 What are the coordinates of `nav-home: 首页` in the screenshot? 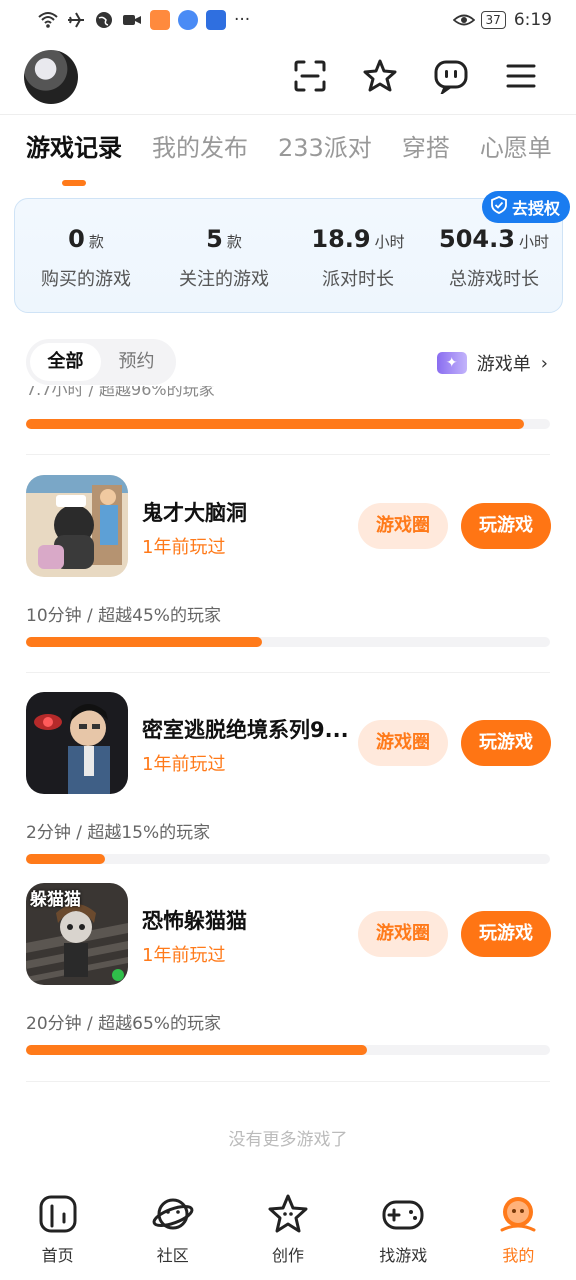 It's located at (57, 1236).